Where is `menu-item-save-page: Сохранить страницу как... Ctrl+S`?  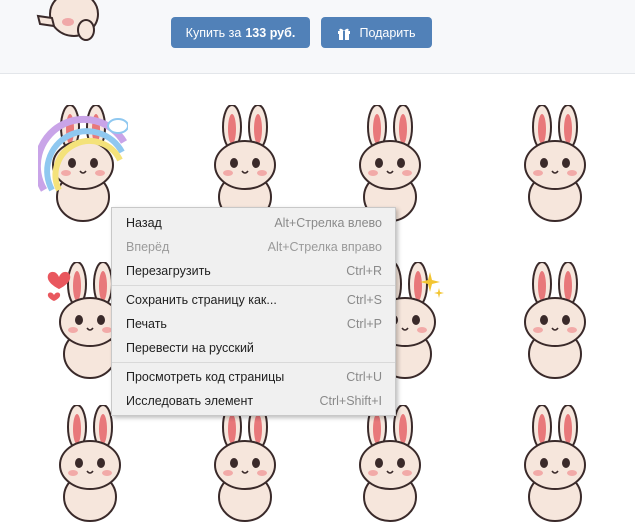 menu-item-save-page: Сохранить страницу как... Ctrl+S is located at coordinates (253, 300).